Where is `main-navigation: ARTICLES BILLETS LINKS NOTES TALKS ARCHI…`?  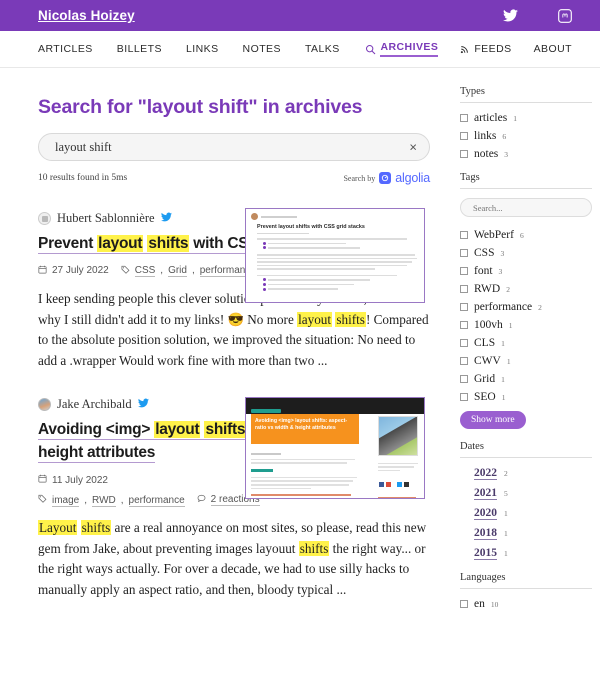 main-navigation: ARTICLES BILLETS LINKS NOTES TALKS ARCHI… is located at coordinates (300, 49).